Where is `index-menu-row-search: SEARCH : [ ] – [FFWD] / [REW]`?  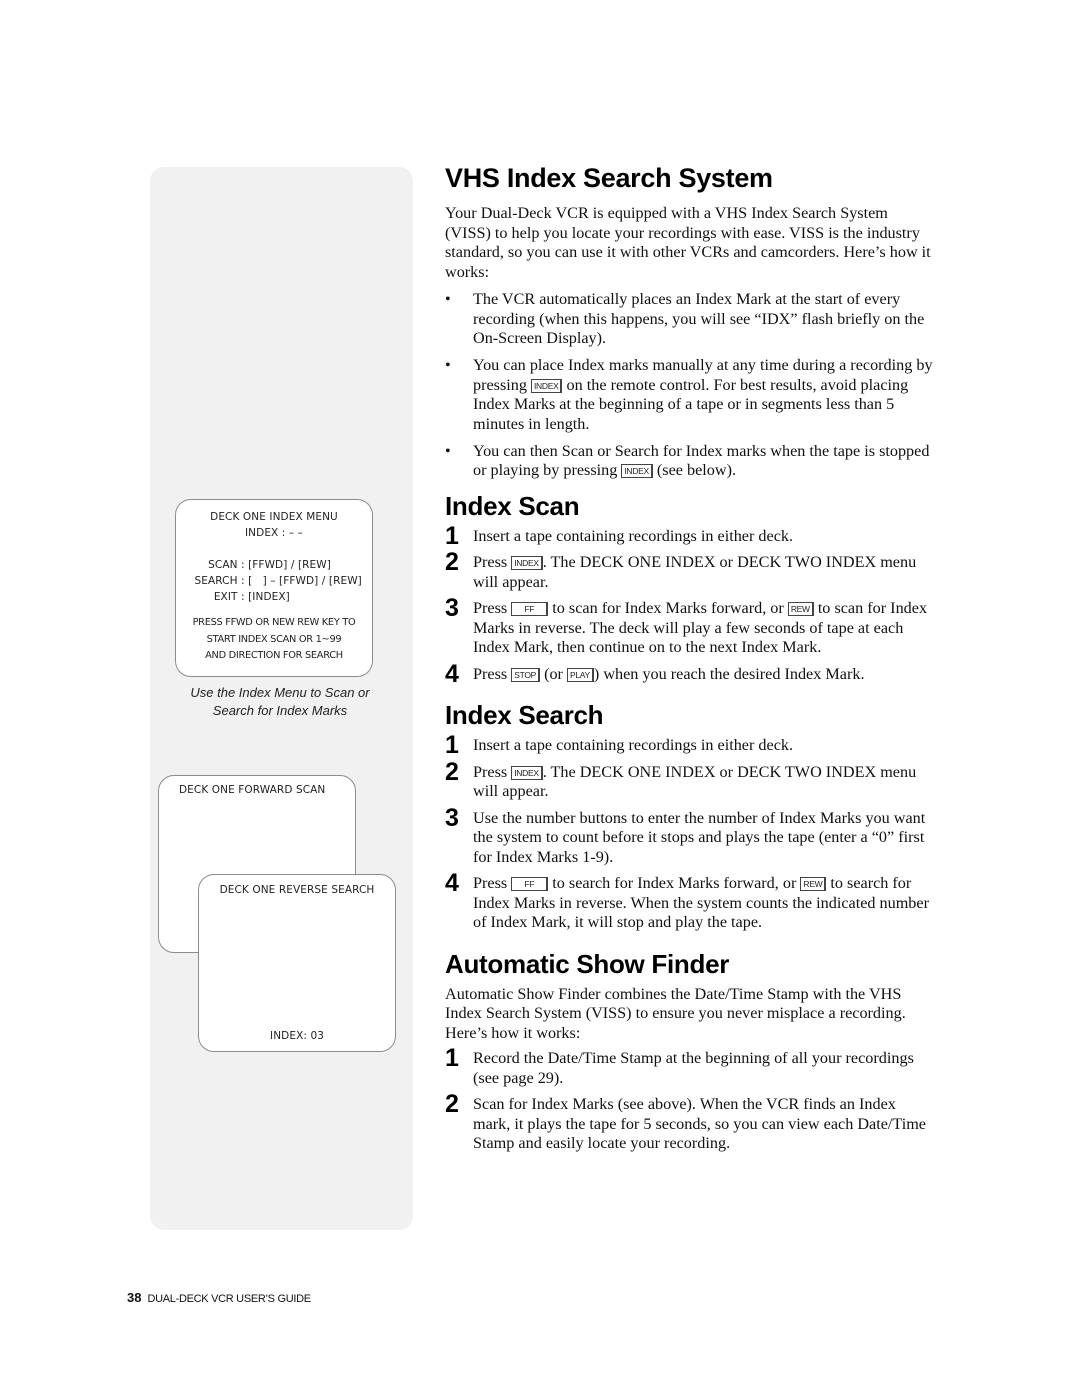 index-menu-row-search: SEARCH : [ ] – [FFWD] / [REW] is located at coordinates (278, 581).